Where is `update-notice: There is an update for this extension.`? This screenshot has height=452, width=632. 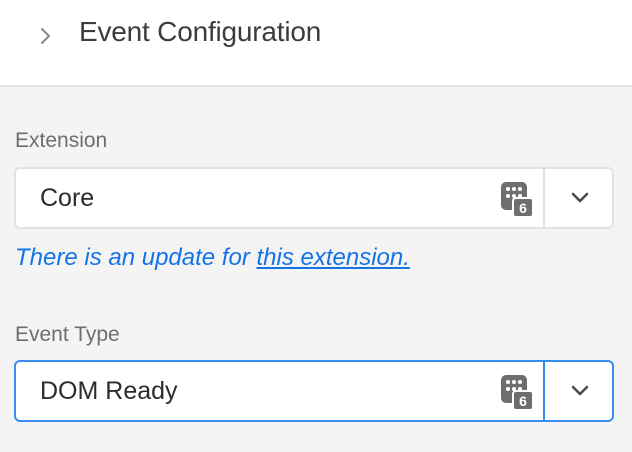 update-notice: There is an update for this extension. is located at coordinates (212, 258).